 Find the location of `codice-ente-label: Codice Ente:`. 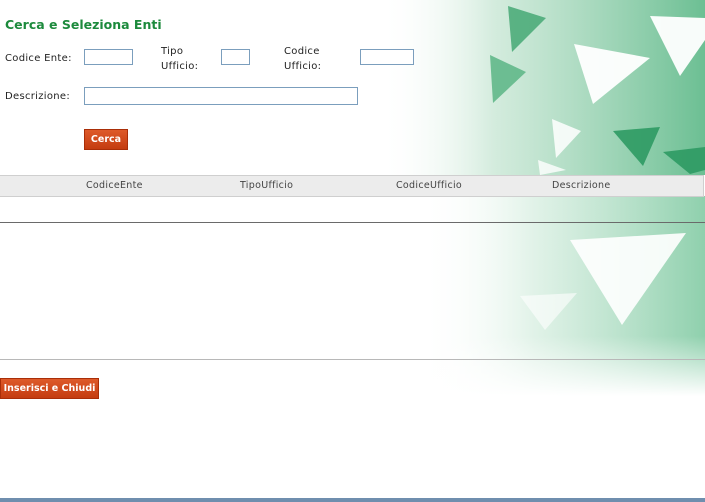

codice-ente-label: Codice Ente: is located at coordinates (38, 58).